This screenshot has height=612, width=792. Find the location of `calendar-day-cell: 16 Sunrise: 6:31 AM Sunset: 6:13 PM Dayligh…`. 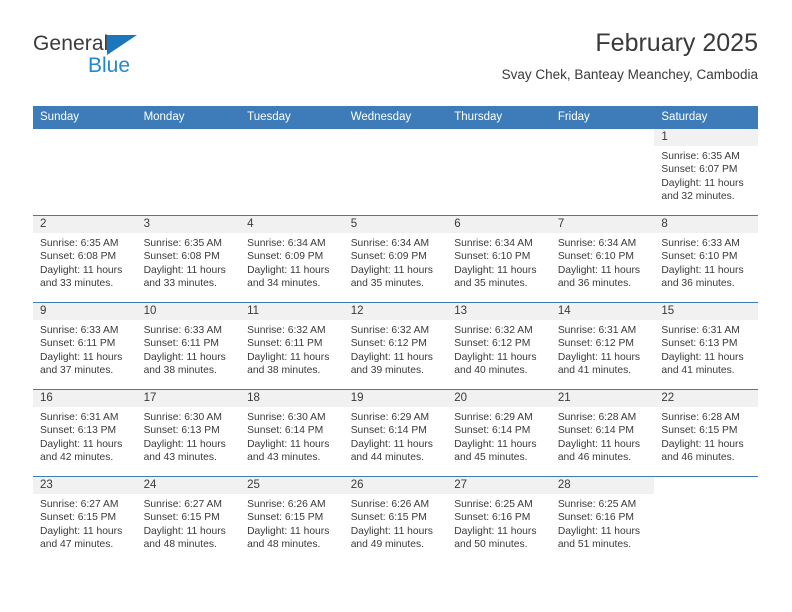

calendar-day-cell: 16 Sunrise: 6:31 AM Sunset: 6:13 PM Dayligh… is located at coordinates (85, 433).